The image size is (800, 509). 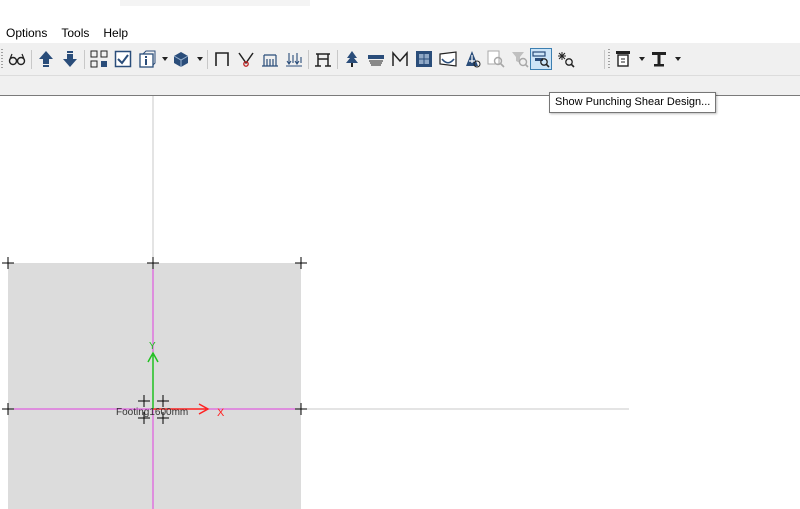 What do you see at coordinates (221, 413) in the screenshot?
I see `x-axis-label: X` at bounding box center [221, 413].